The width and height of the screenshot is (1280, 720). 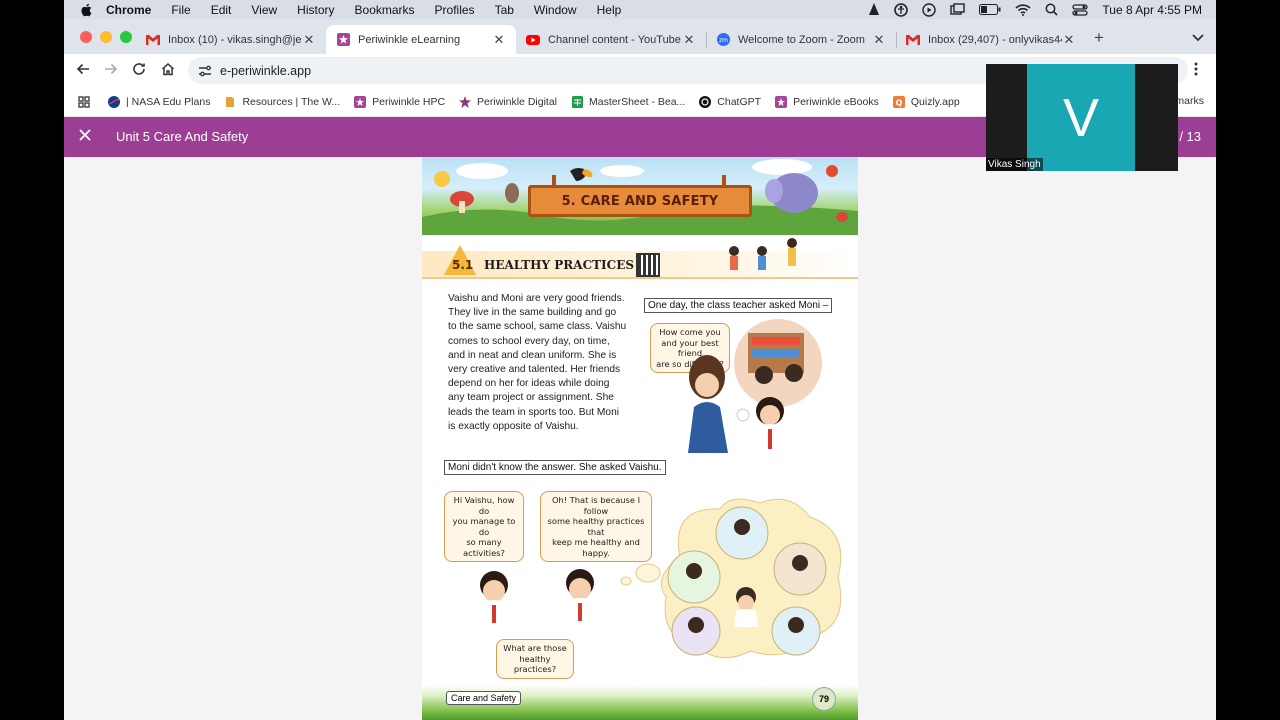 What do you see at coordinates (1014, 164) in the screenshot?
I see `participant-name: Vikas Singh` at bounding box center [1014, 164].